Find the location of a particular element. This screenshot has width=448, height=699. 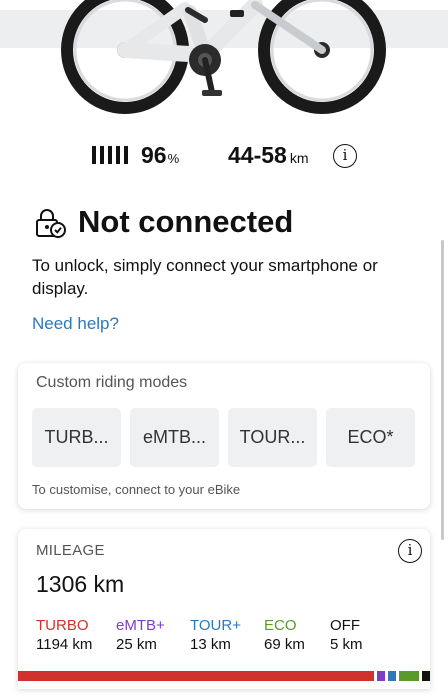

mileage-item-tour: TOUR+ 13 km is located at coordinates (215, 636).